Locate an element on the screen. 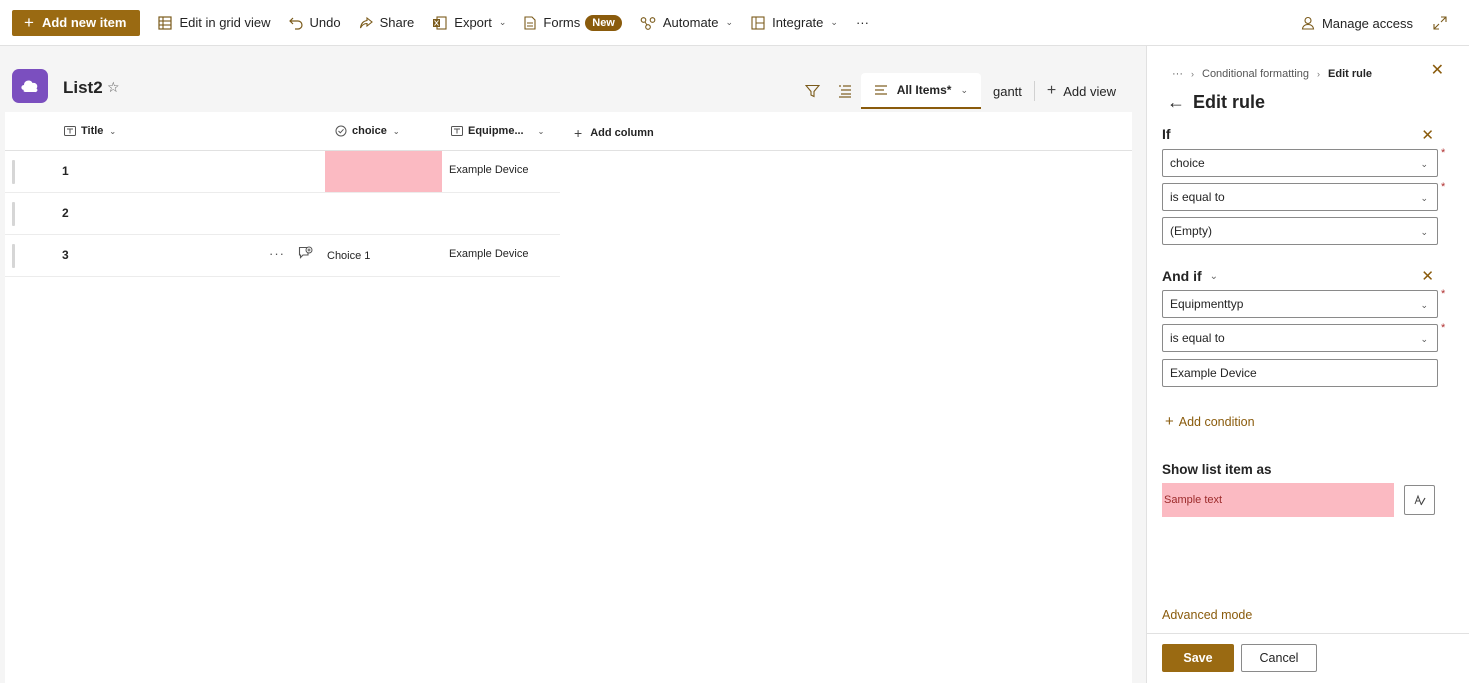 This screenshot has width=1469, height=683. integrate-button: Integrate ⌄ is located at coordinates (794, 22).